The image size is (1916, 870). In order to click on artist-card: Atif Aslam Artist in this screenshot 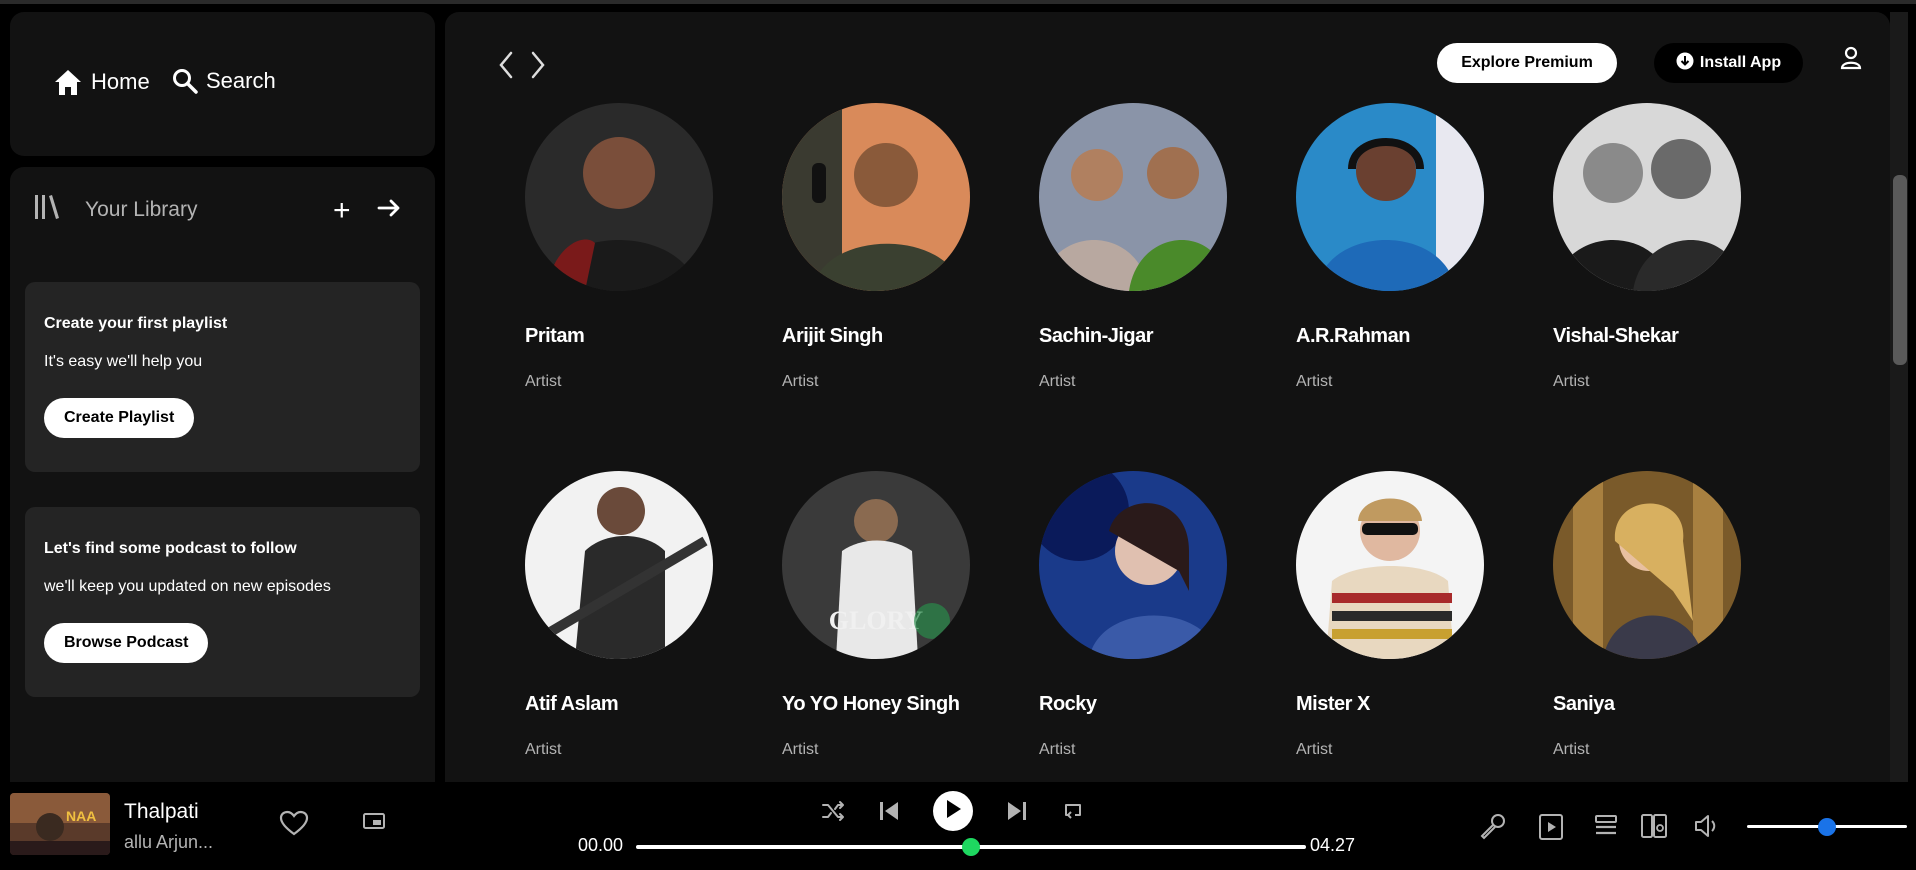, I will do `click(625, 614)`.